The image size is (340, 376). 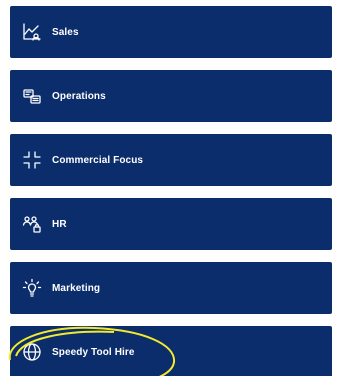 I want to click on lightbulb-icon, so click(x=32, y=288).